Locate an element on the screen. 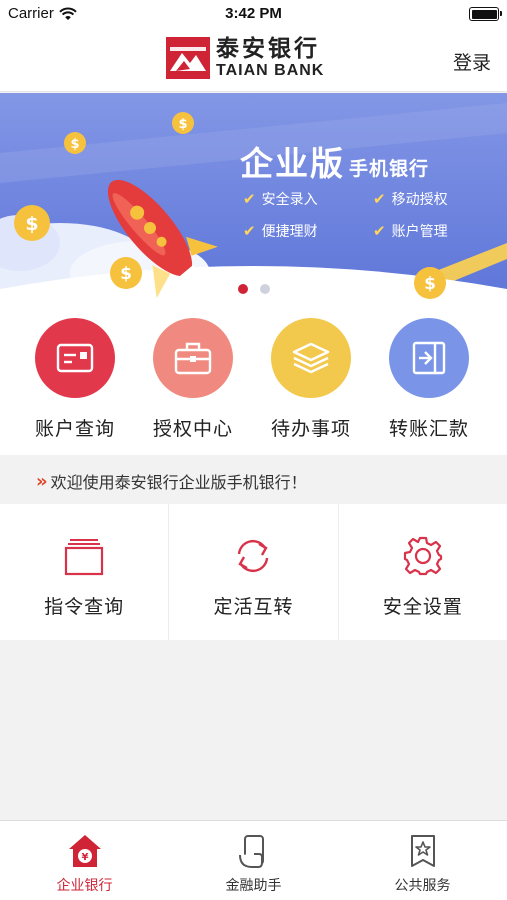 Image resolution: width=507 pixels, height=900 pixels. phone-hand-icon is located at coordinates (251, 851).